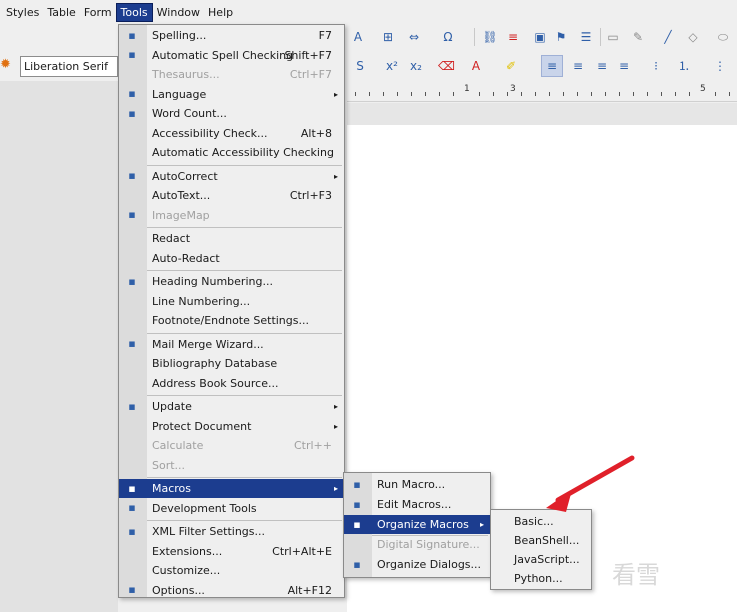 This screenshot has width=737, height=612. I want to click on outline-icon: ⋮, so click(720, 66).